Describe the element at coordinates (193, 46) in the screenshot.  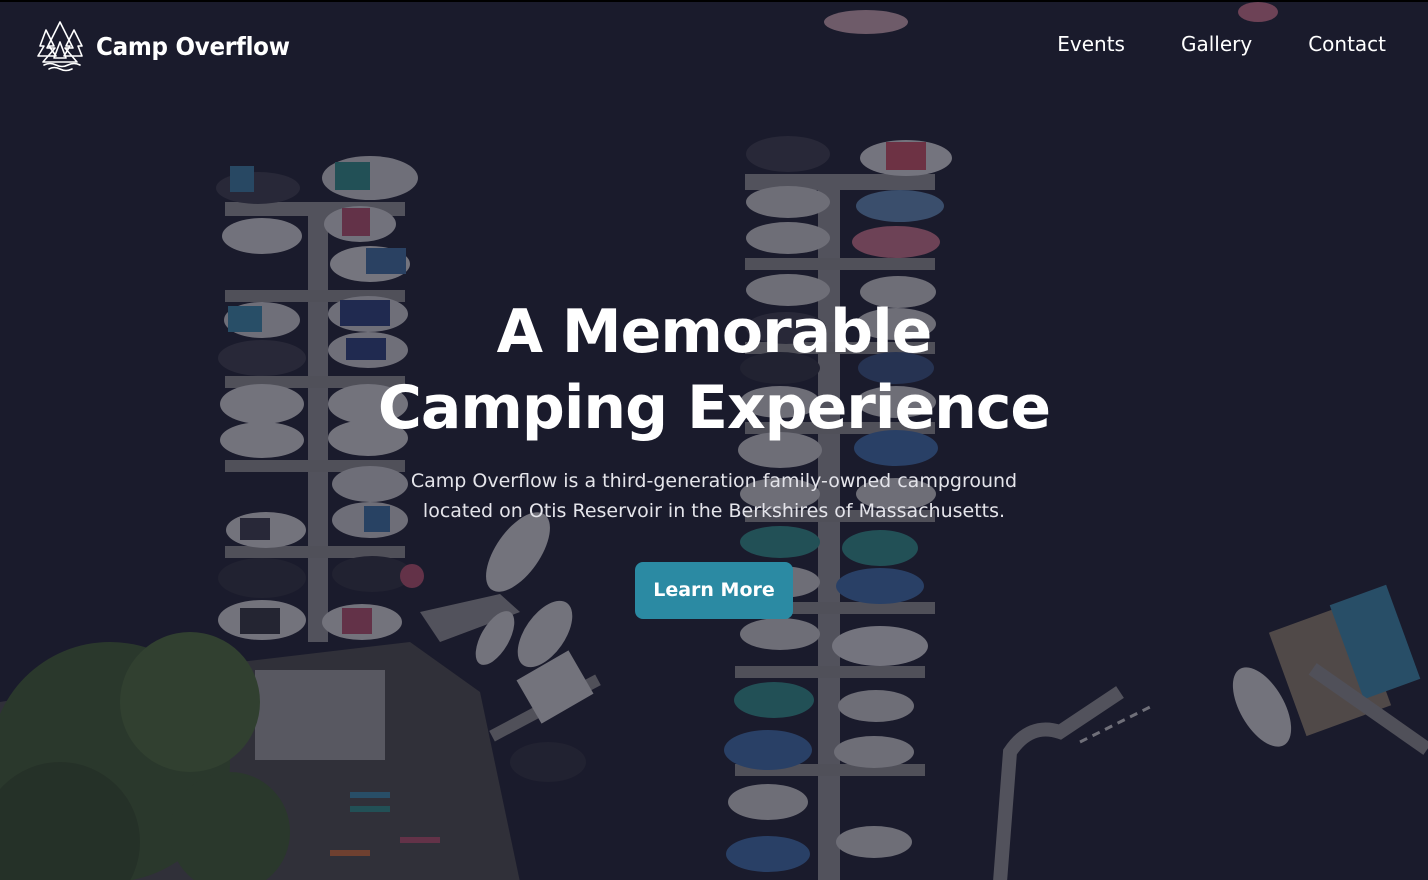
I see `brand-name: Camp Overflow` at that location.